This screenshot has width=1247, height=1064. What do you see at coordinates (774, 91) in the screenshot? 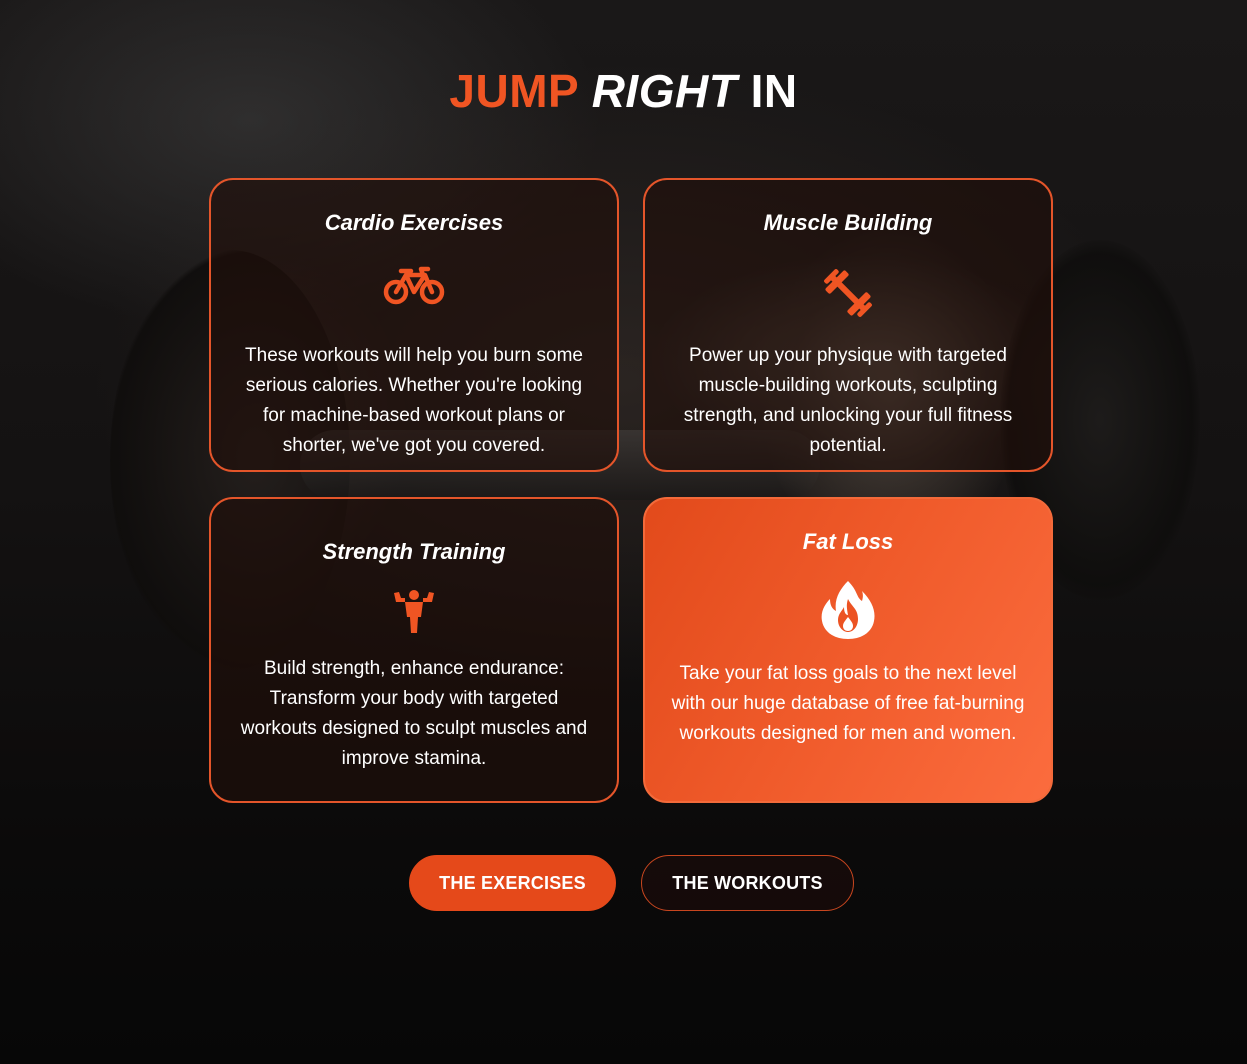
I see `title-word-in: IN` at bounding box center [774, 91].